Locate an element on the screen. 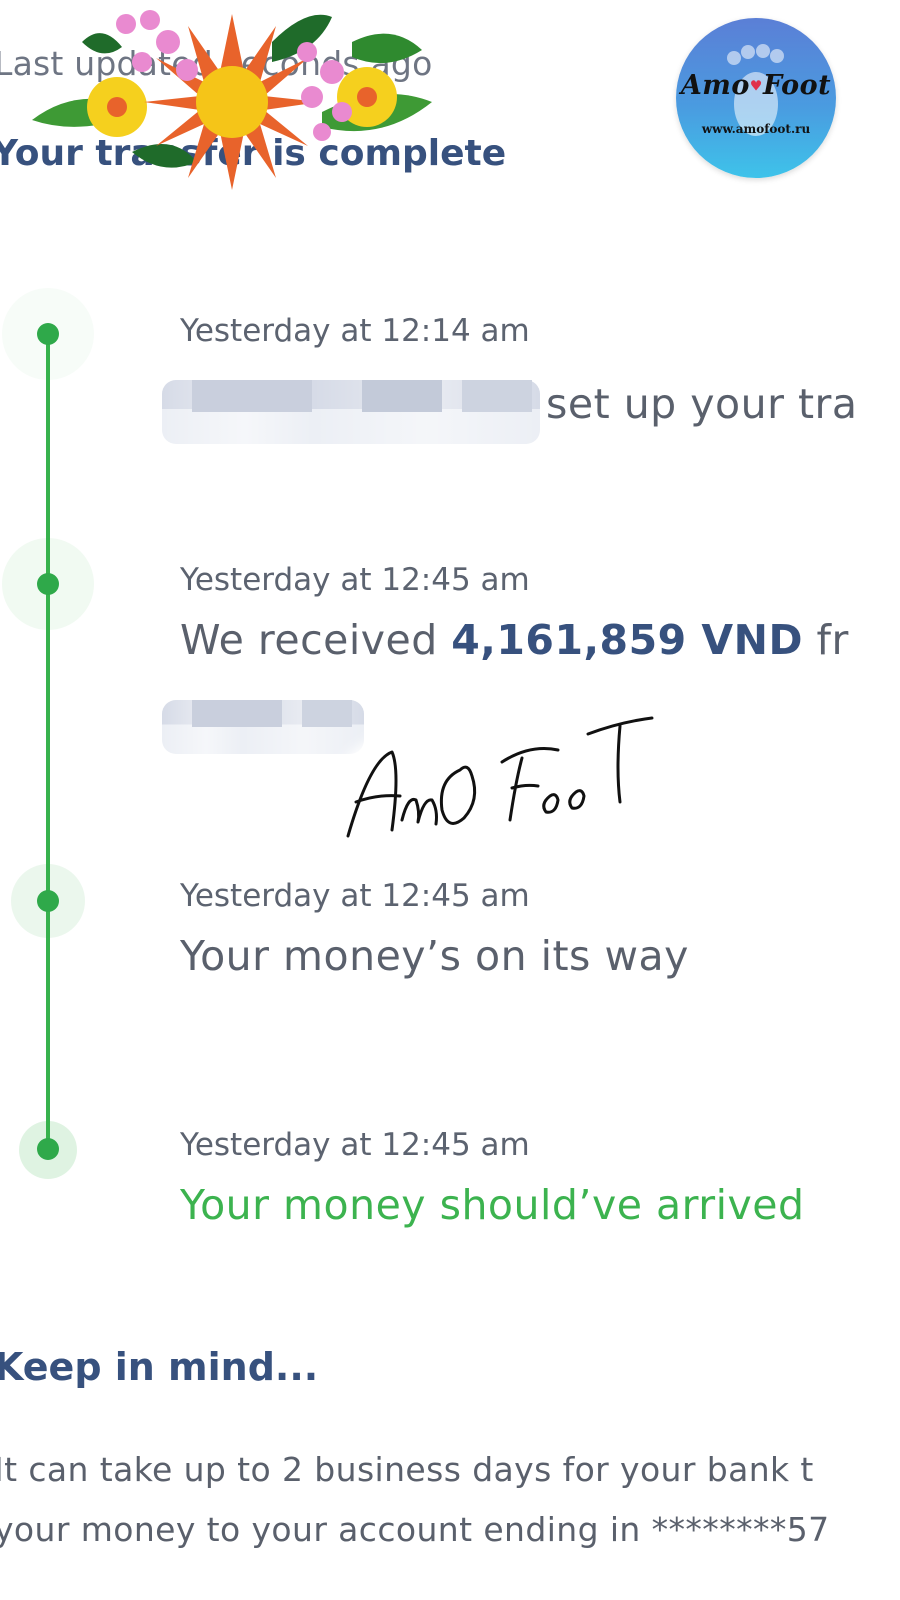 The width and height of the screenshot is (900, 1600). event-text-success: Your money should’ve arrived is located at coordinates (492, 1205).